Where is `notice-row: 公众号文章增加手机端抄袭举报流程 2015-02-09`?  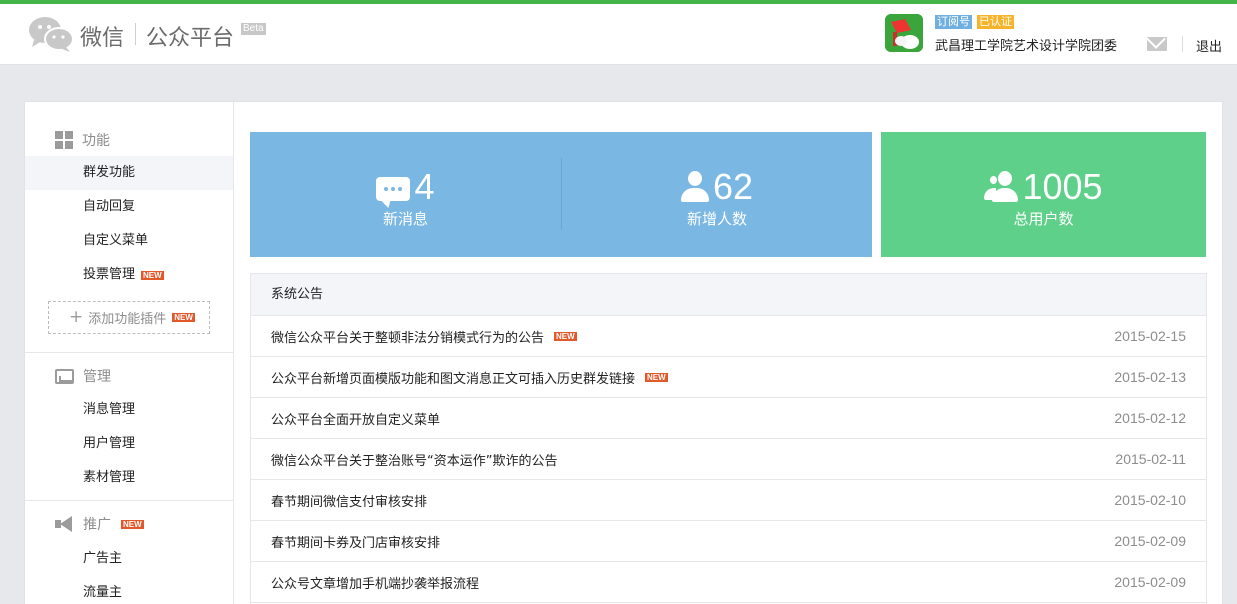
notice-row: 公众号文章增加手机端抄袭举报流程 2015-02-09 is located at coordinates (728, 582).